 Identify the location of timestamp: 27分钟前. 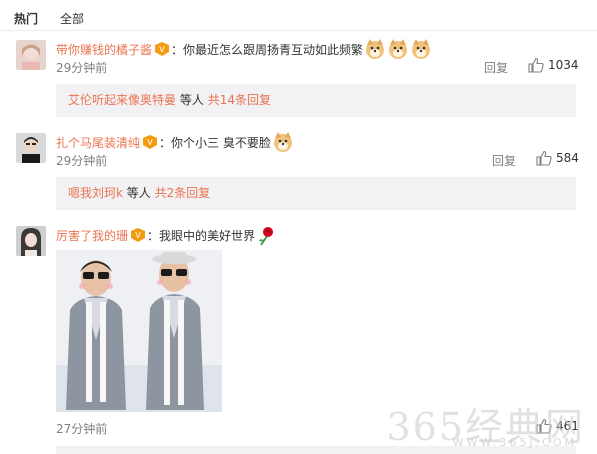
(82, 429).